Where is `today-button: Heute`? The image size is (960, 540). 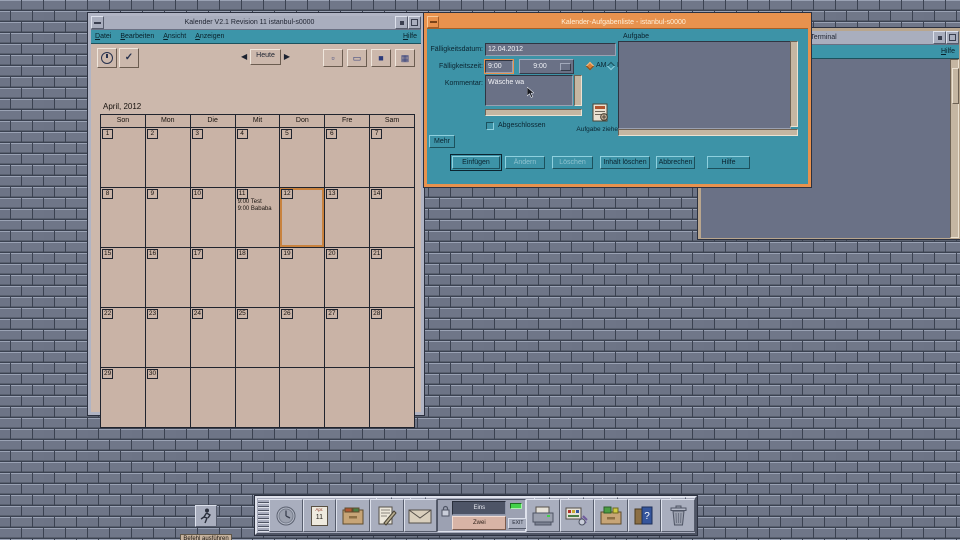 today-button: Heute is located at coordinates (265, 57).